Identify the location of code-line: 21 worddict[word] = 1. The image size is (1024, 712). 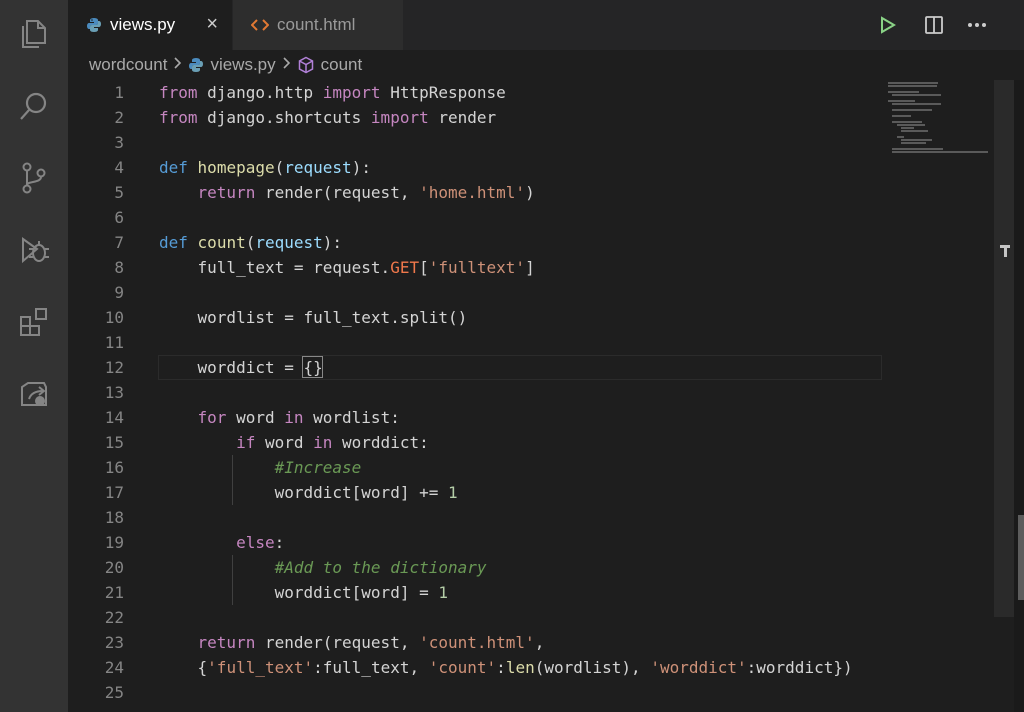
(475, 592).